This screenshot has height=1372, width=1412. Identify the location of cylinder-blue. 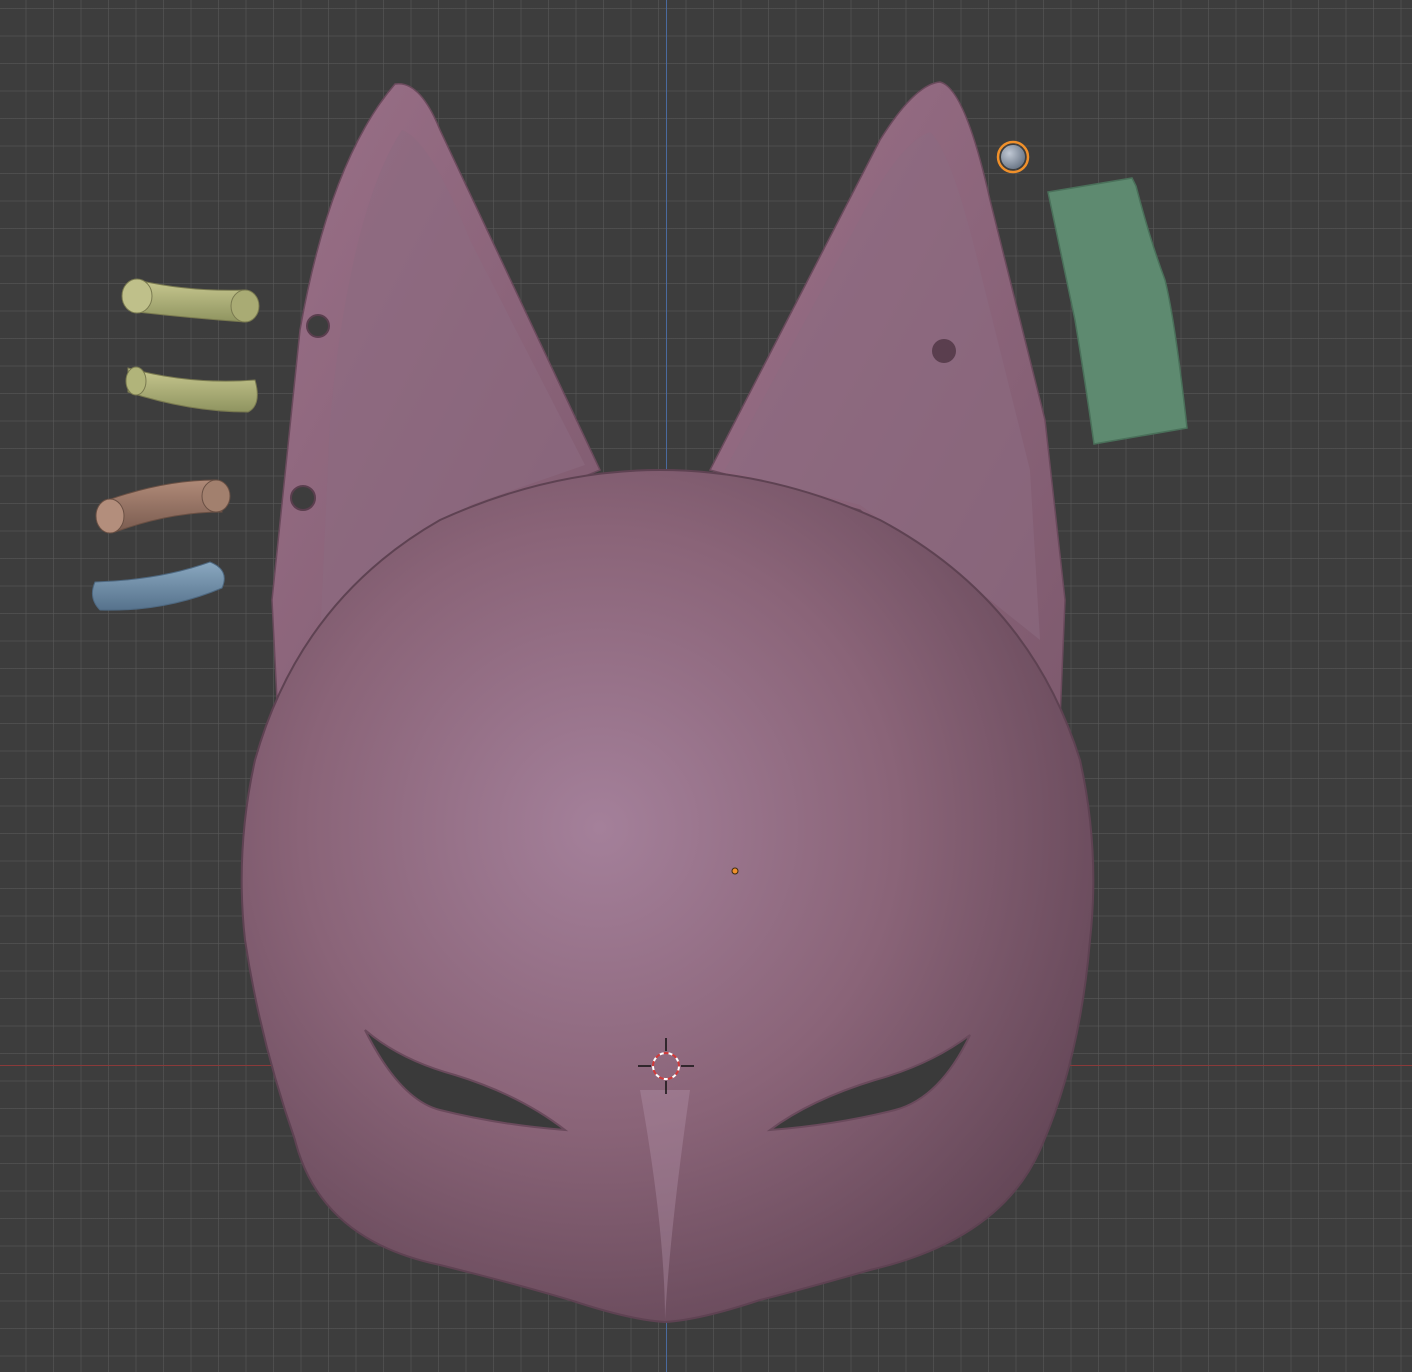
(158, 586).